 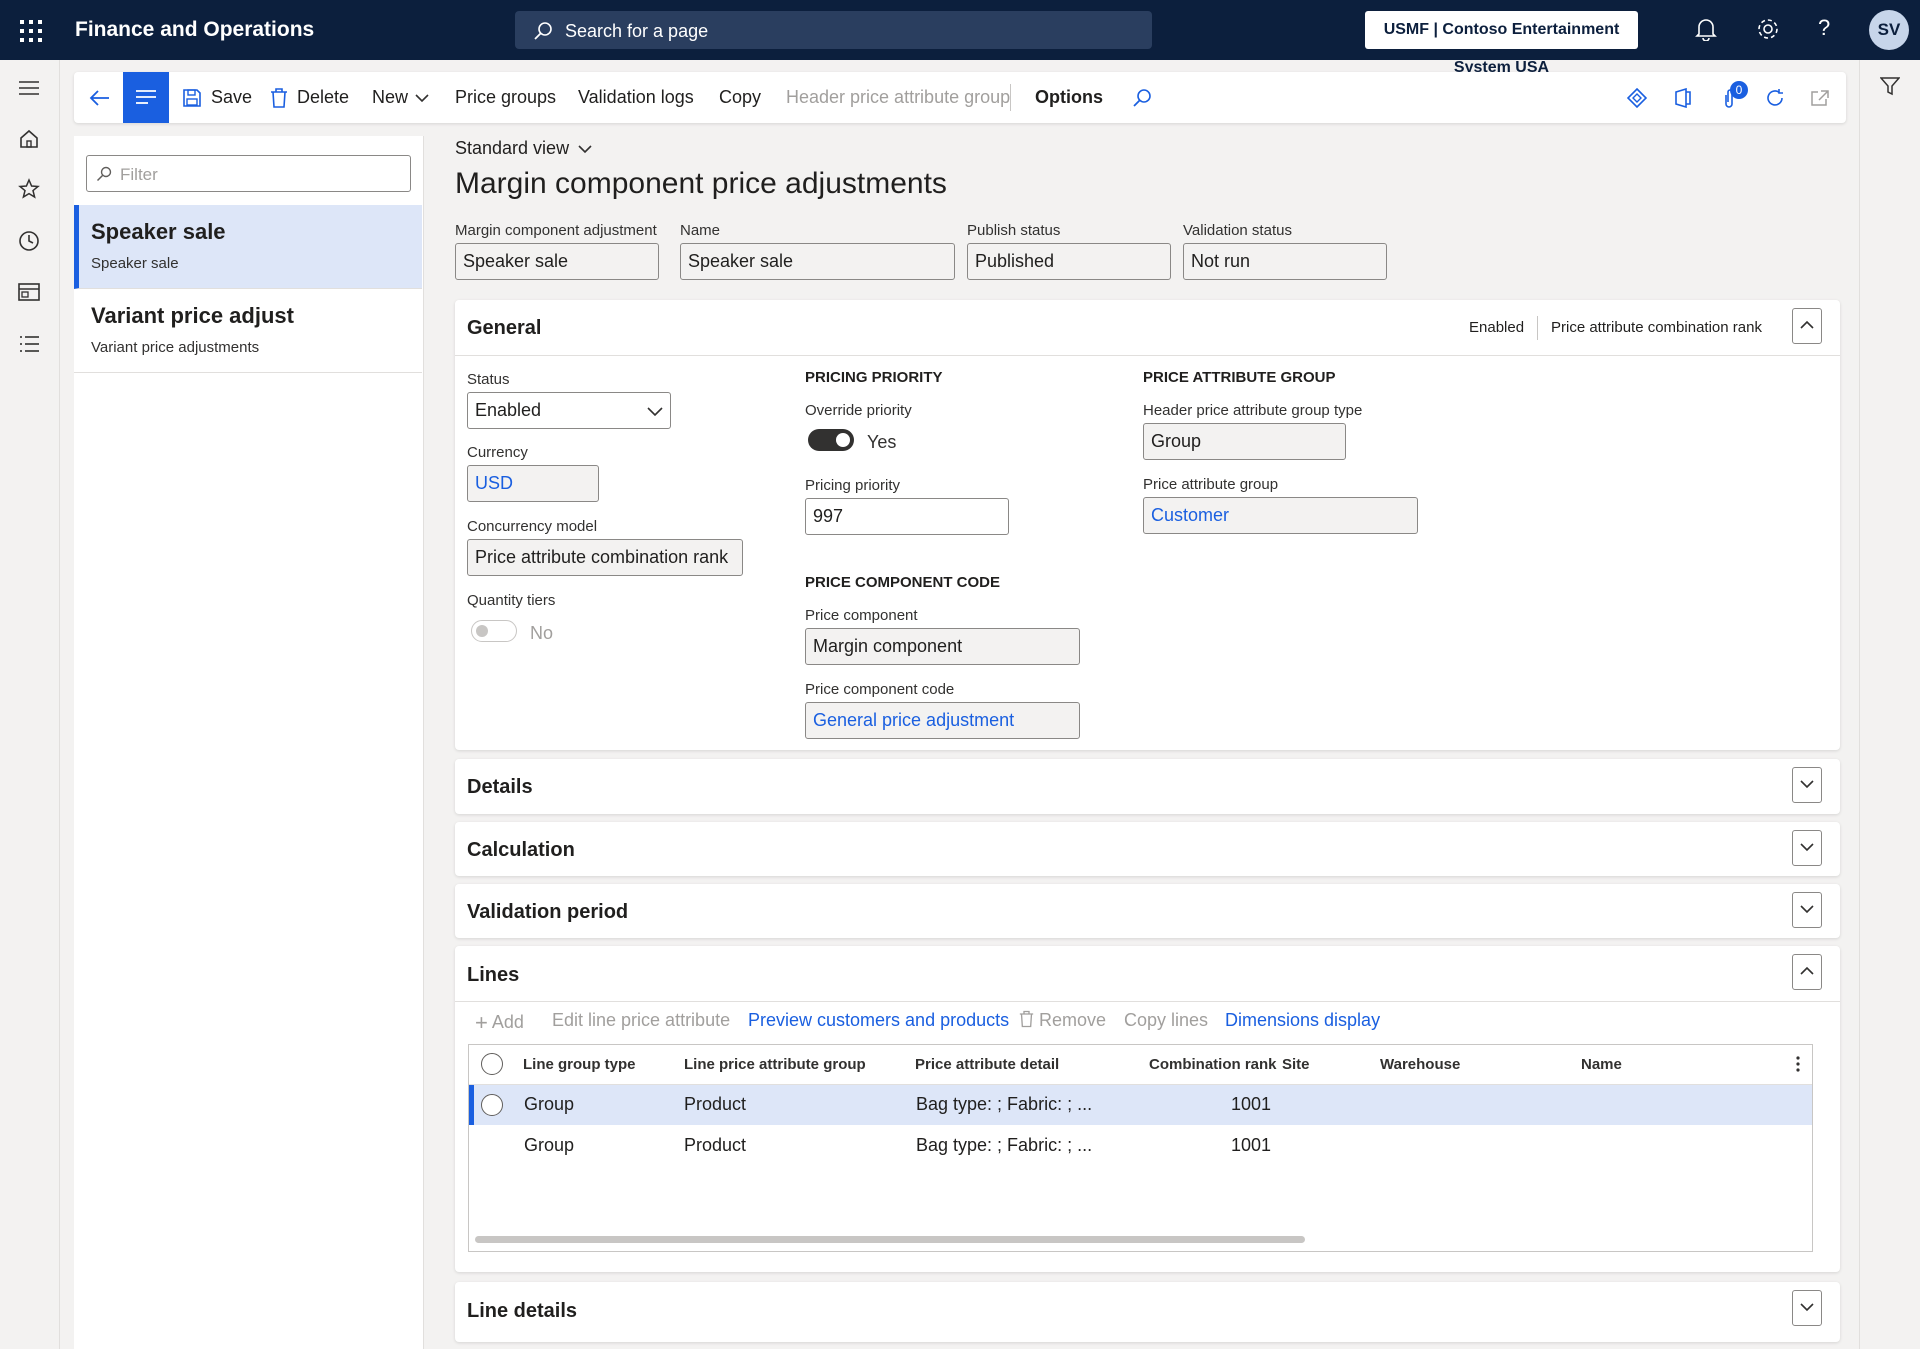 I want to click on row-select-checkbox, so click(x=492, y=1105).